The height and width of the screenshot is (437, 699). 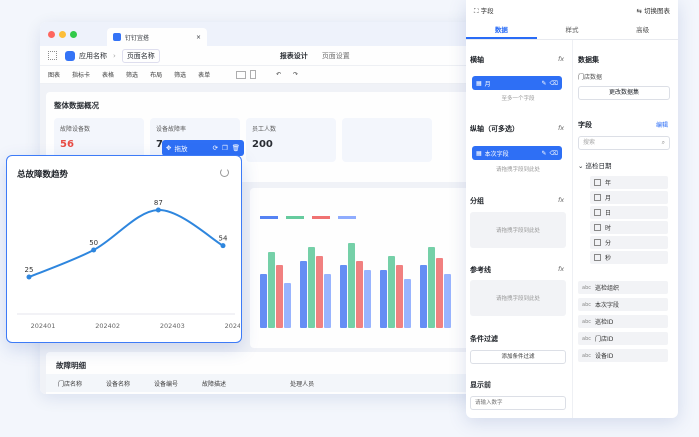 I want to click on kpi-value: 200, so click(x=262, y=144).